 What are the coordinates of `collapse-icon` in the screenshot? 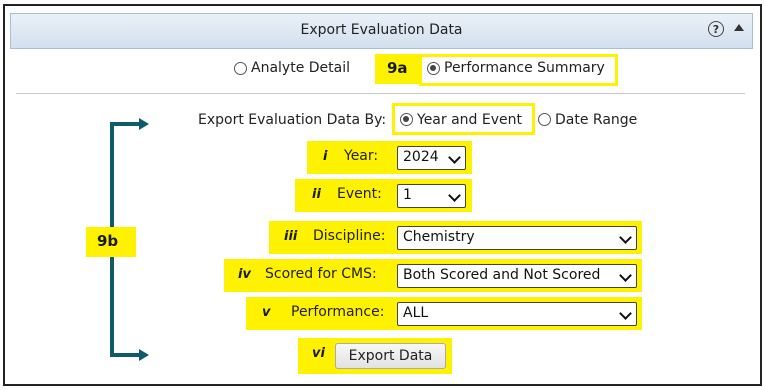 It's located at (739, 27).